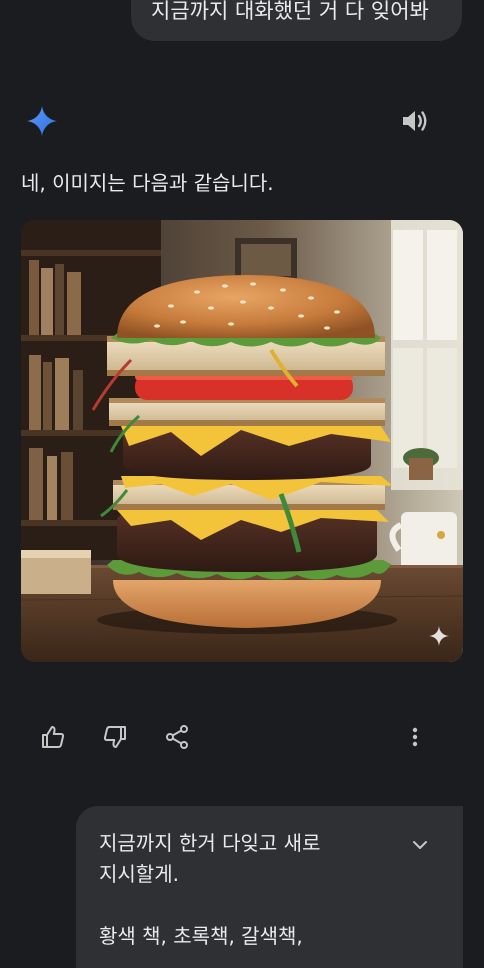 This screenshot has width=484, height=968. Describe the element at coordinates (201, 936) in the screenshot. I see `user-message-line-4: 황색 책, 초록책, 갈색책,` at that location.